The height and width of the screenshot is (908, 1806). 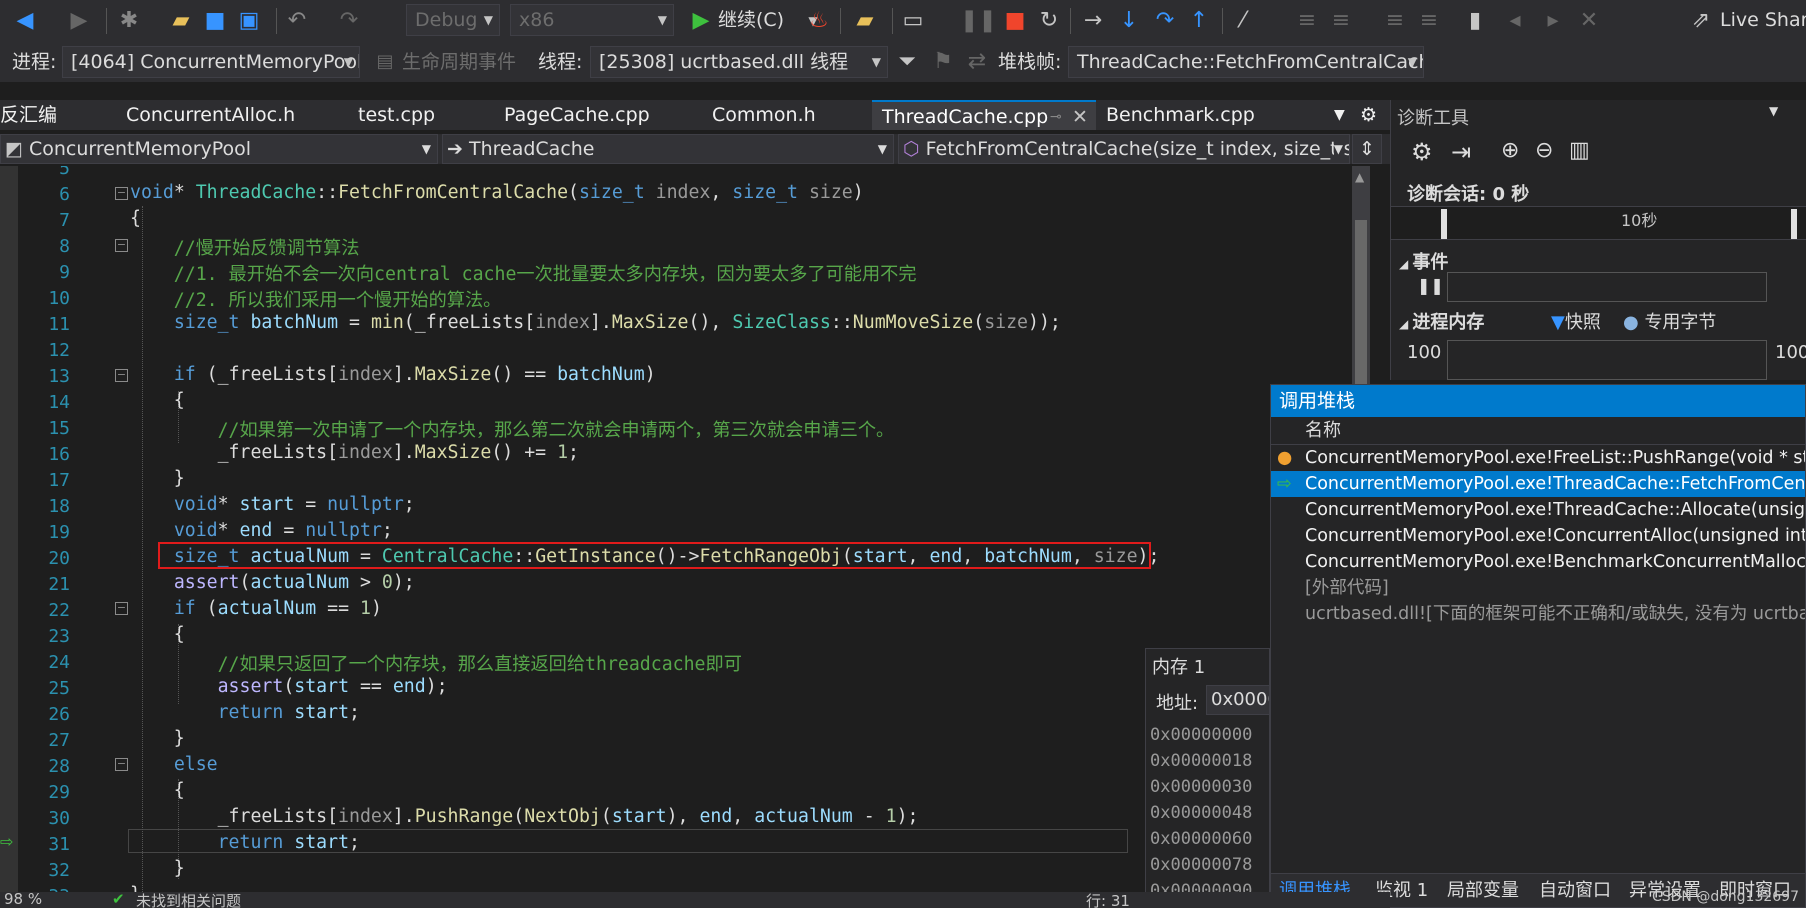 I want to click on thread-dropdown: [25308] ucrtbased.dll 线程 ▼, so click(x=739, y=62).